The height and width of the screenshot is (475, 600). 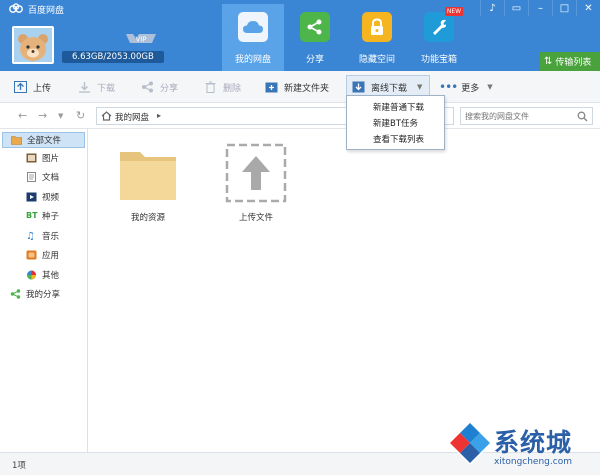 I want to click on nav-label: 功能宝箱, so click(x=438, y=60).